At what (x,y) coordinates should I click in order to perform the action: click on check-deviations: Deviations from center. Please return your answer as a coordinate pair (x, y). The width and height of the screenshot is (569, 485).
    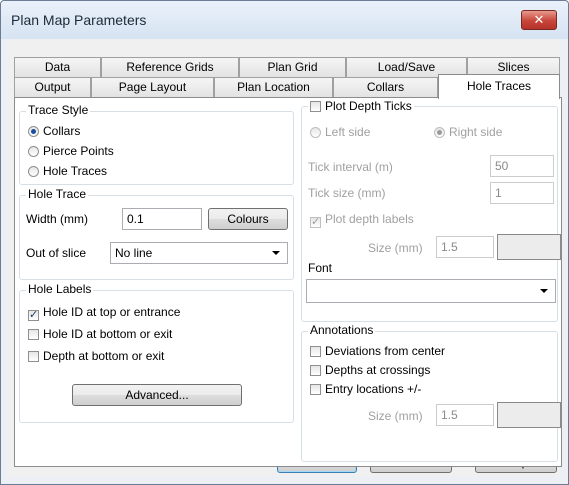
    Looking at the image, I should click on (377, 351).